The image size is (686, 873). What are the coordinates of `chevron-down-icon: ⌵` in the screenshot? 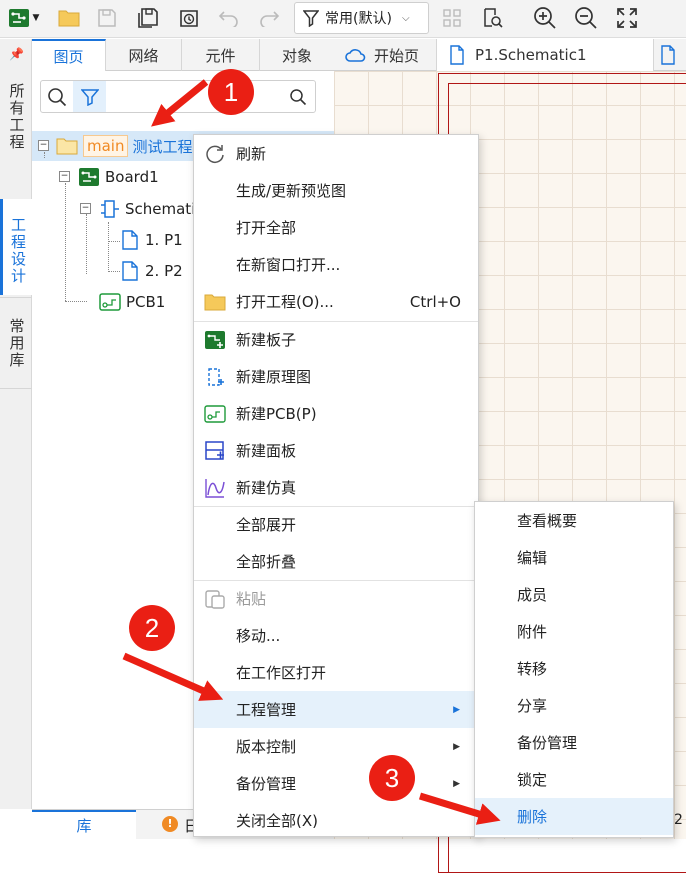 It's located at (405, 18).